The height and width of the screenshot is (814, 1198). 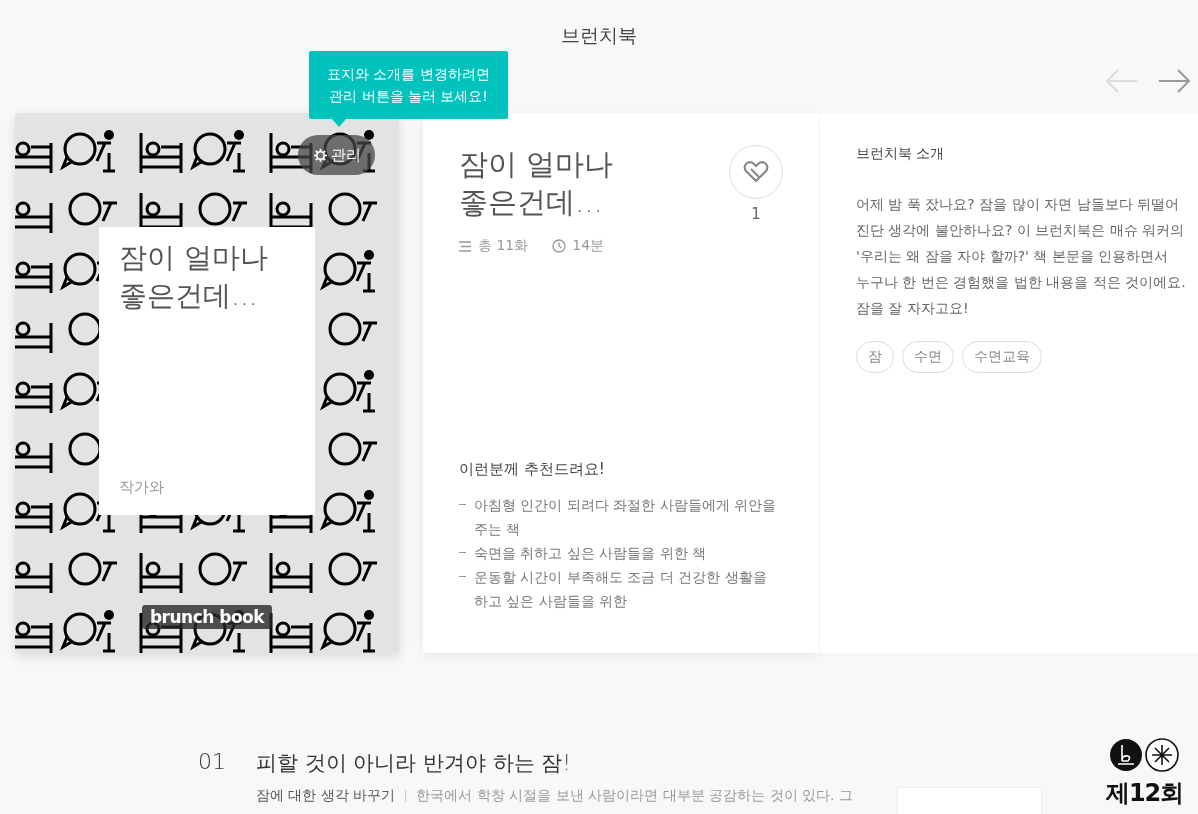 I want to click on episode-title: 피할 것이 아니라 반겨야 하는 잠!, so click(x=554, y=763).